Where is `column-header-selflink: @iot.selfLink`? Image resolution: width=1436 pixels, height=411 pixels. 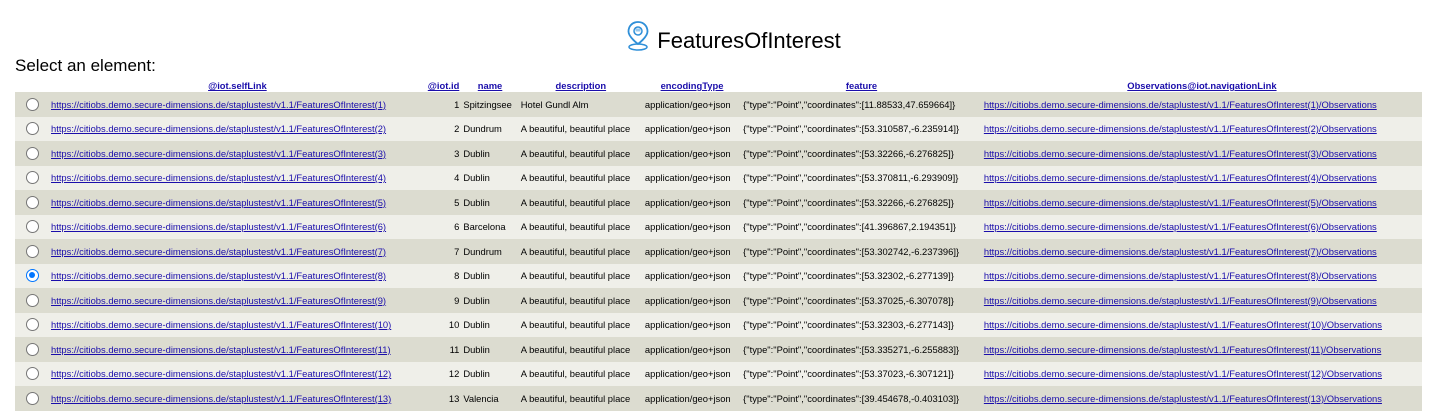 column-header-selflink: @iot.selfLink is located at coordinates (237, 85).